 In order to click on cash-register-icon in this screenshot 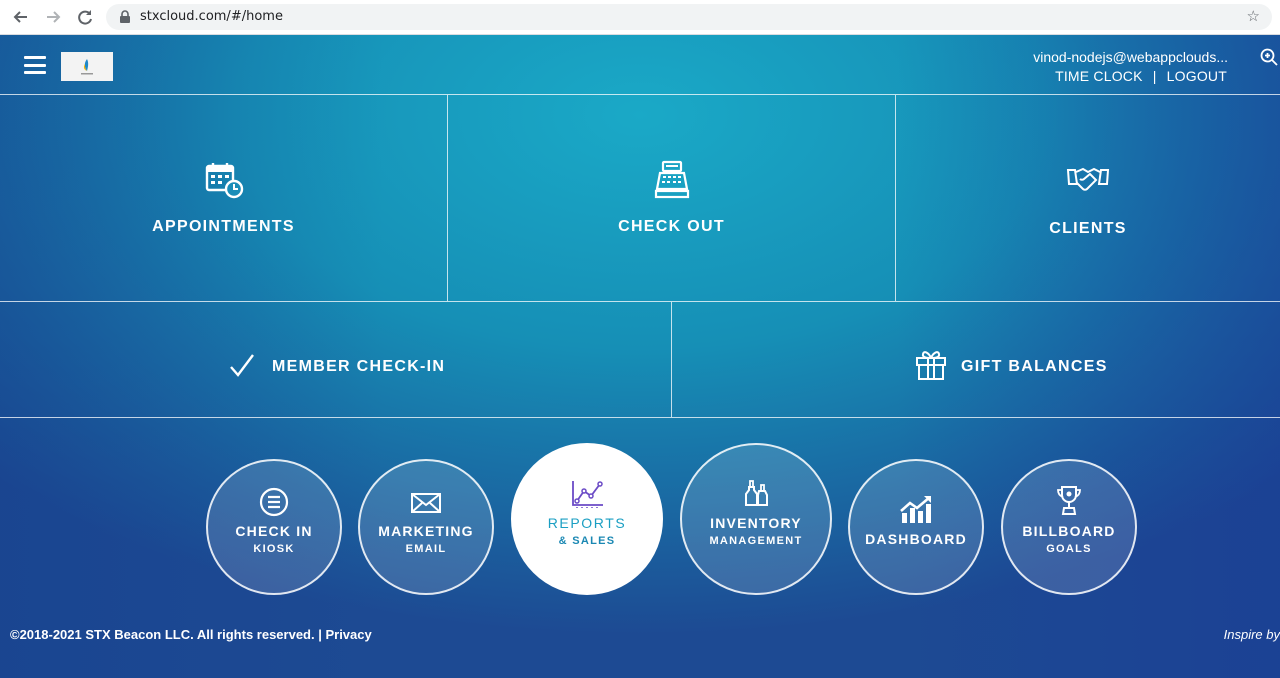, I will do `click(671, 179)`.